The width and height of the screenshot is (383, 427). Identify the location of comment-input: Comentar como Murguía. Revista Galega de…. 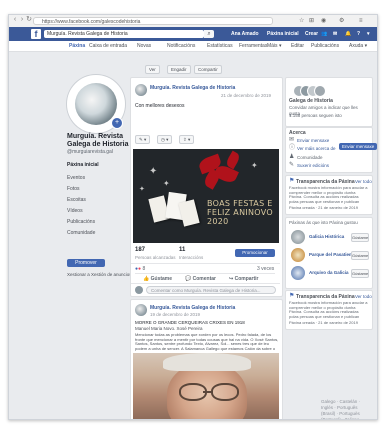
(211, 290).